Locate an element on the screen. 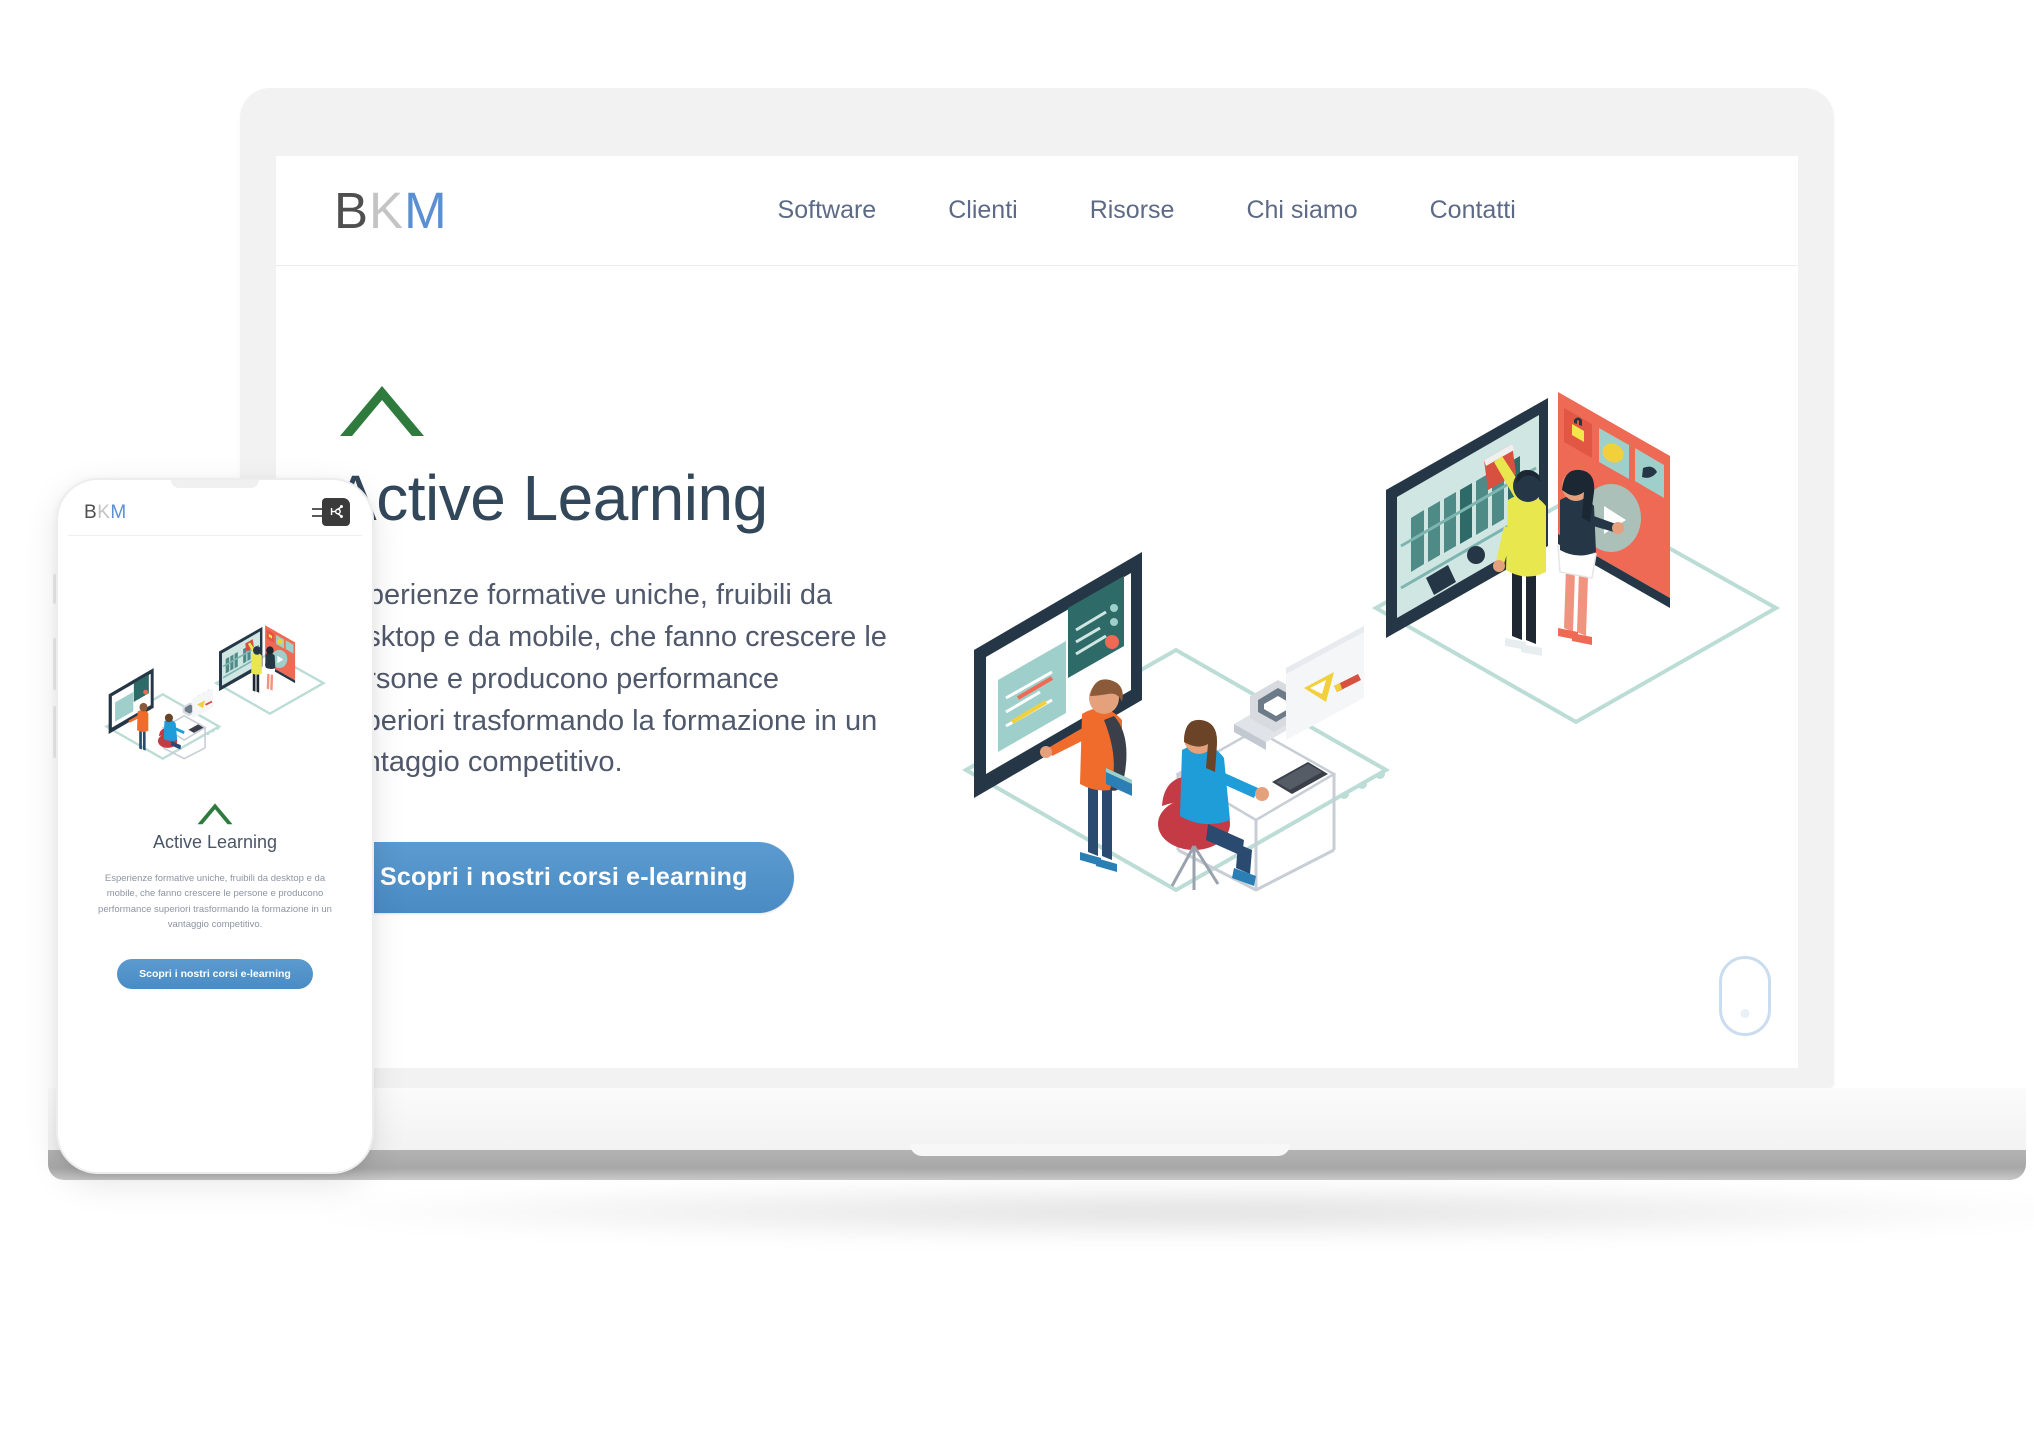 This screenshot has height=1441, width=2034. phone-cta-wrapper: Scopri i nostri corsi e-learning is located at coordinates (215, 973).